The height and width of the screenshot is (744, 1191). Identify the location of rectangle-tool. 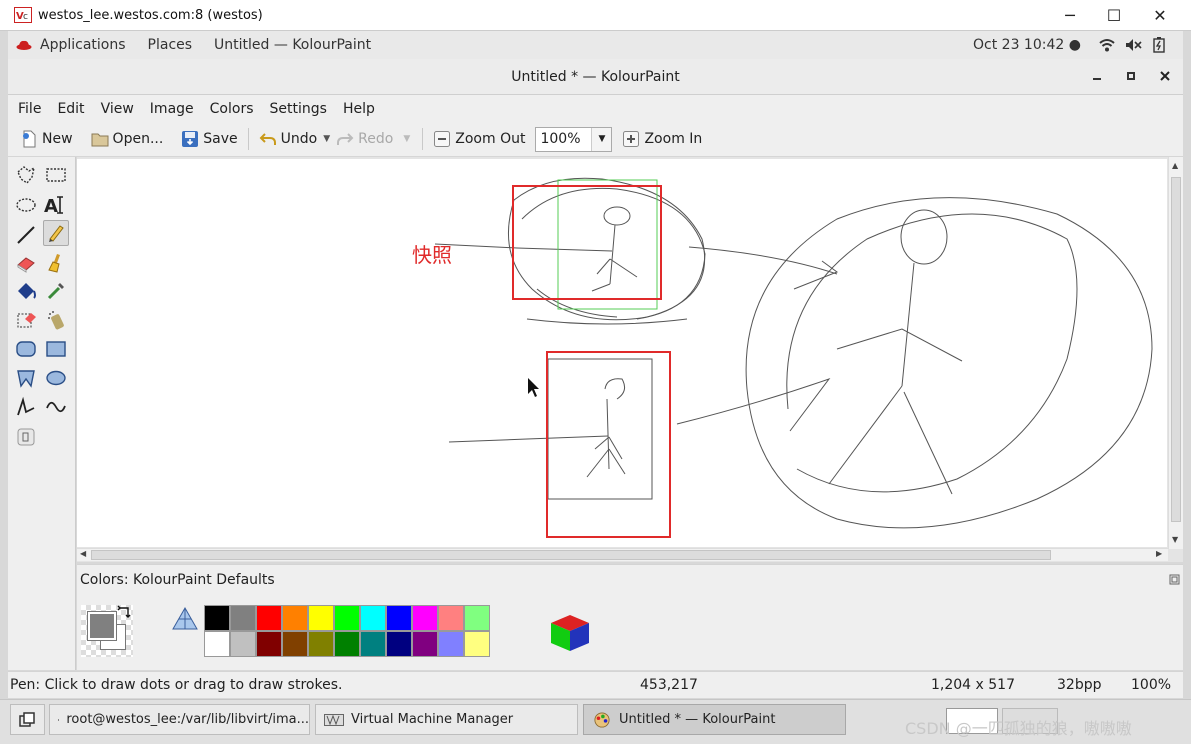
(56, 349).